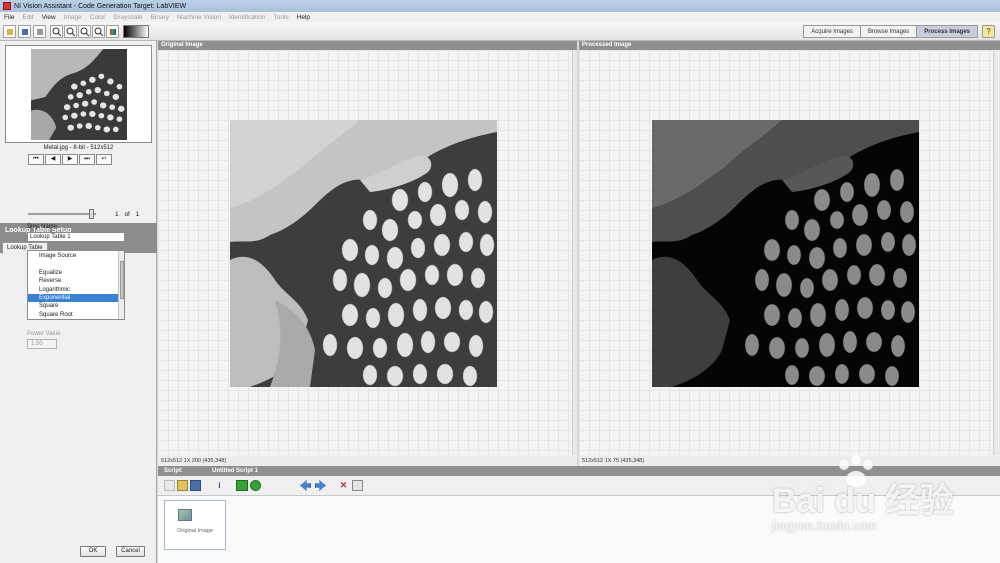  Describe the element at coordinates (73, 290) in the screenshot. I see `list-item: Logarithmic` at that location.